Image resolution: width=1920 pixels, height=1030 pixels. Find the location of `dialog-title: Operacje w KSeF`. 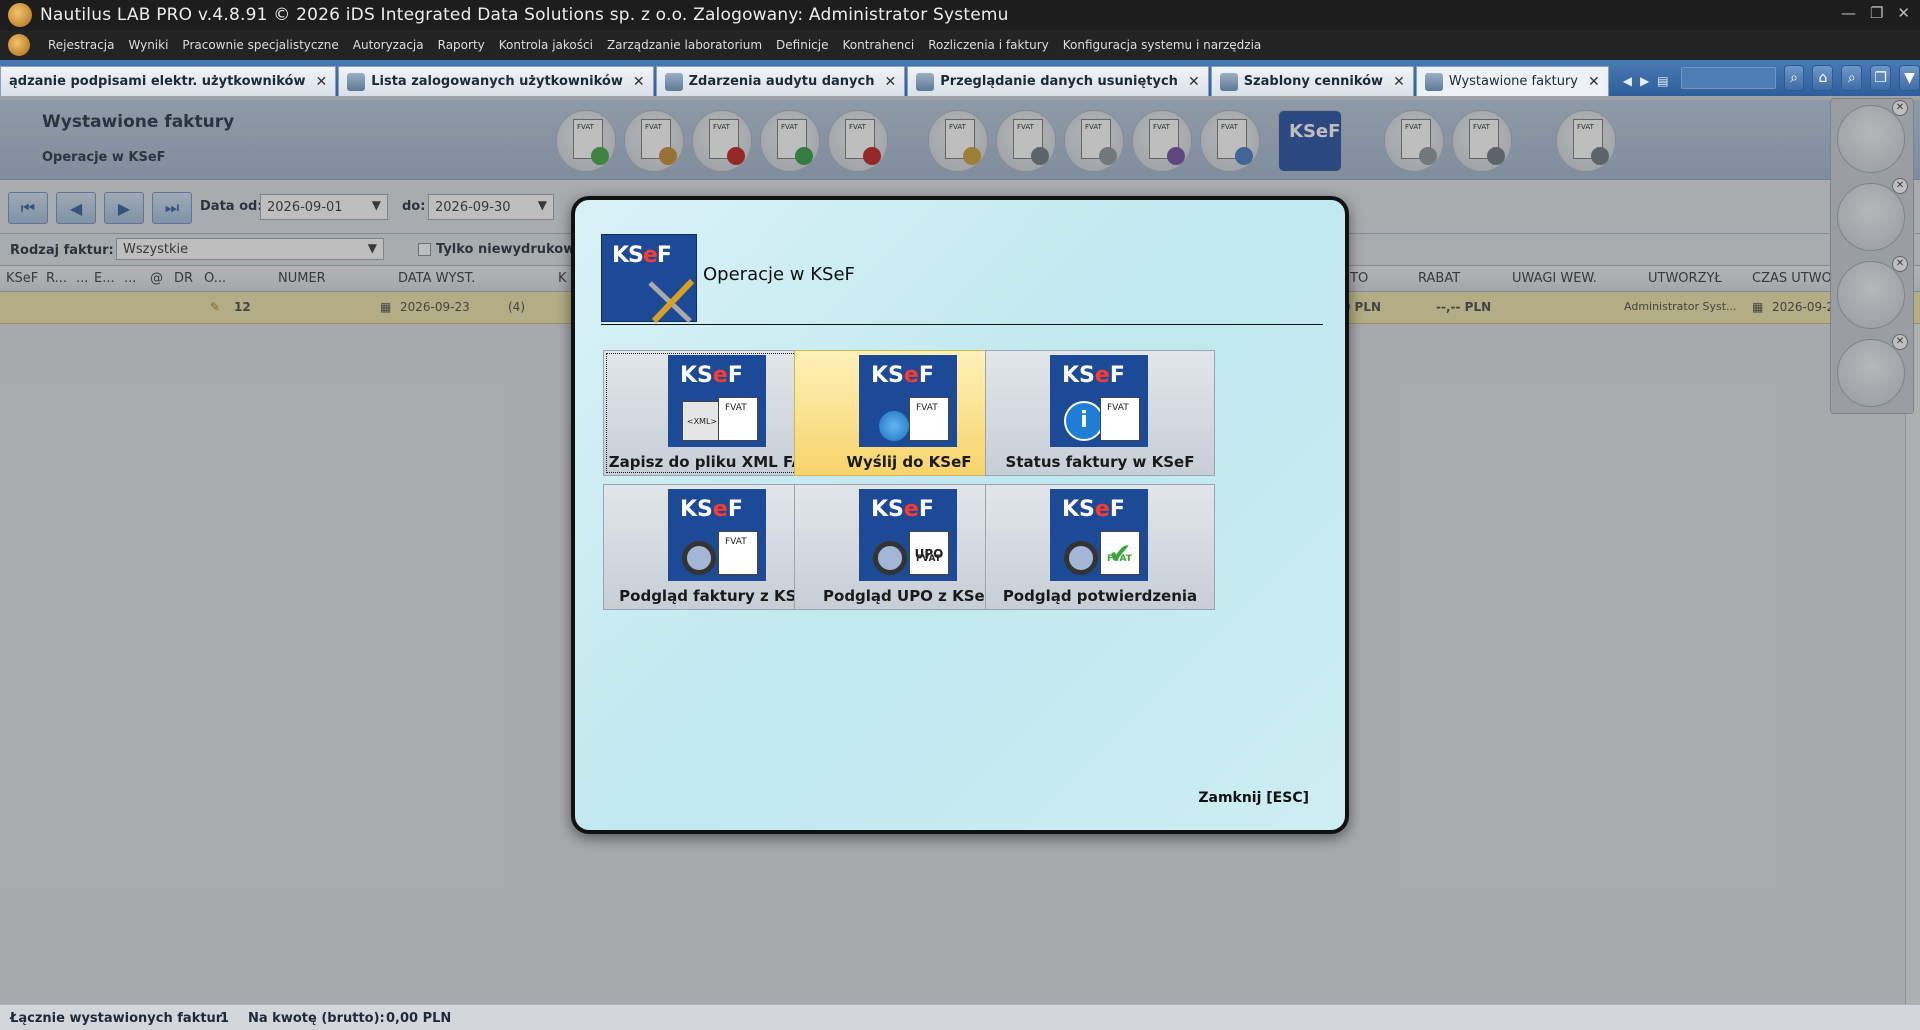

dialog-title: Operacje w KSeF is located at coordinates (779, 274).